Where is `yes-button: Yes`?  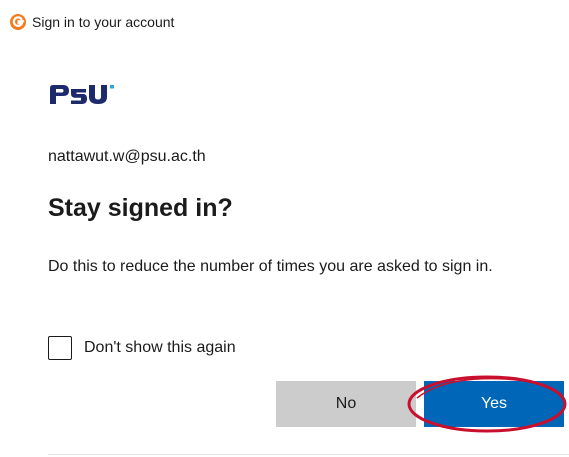
yes-button: Yes is located at coordinates (494, 404).